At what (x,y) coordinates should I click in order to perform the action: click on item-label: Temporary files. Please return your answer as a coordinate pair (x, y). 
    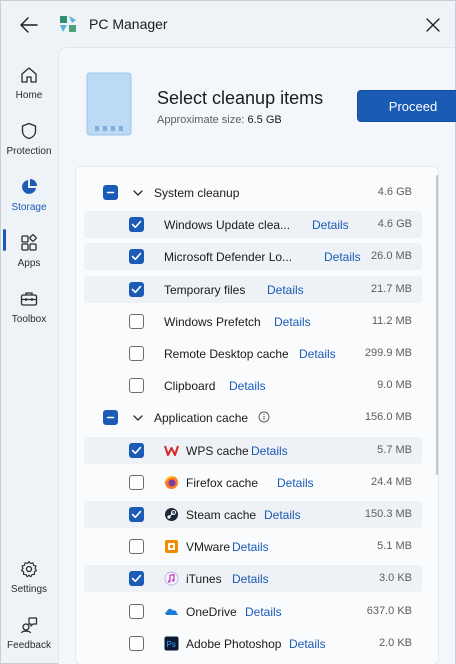
    Looking at the image, I should click on (205, 289).